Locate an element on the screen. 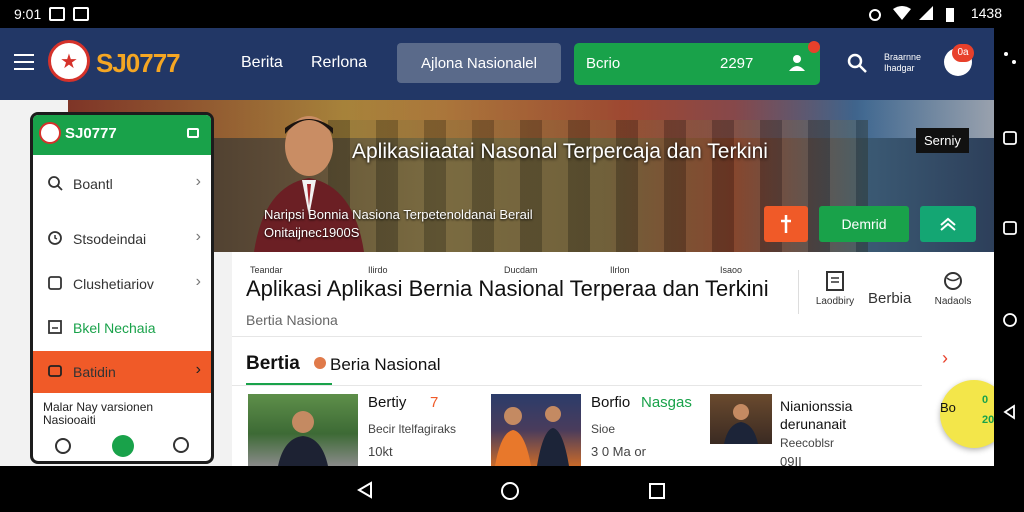 This screenshot has height=512, width=1024. phone-menu-label: Boantl is located at coordinates (93, 184).